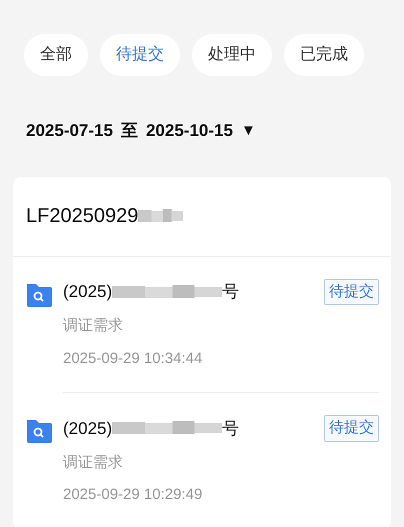  I want to click on dropdown-caret: ▼, so click(248, 131).